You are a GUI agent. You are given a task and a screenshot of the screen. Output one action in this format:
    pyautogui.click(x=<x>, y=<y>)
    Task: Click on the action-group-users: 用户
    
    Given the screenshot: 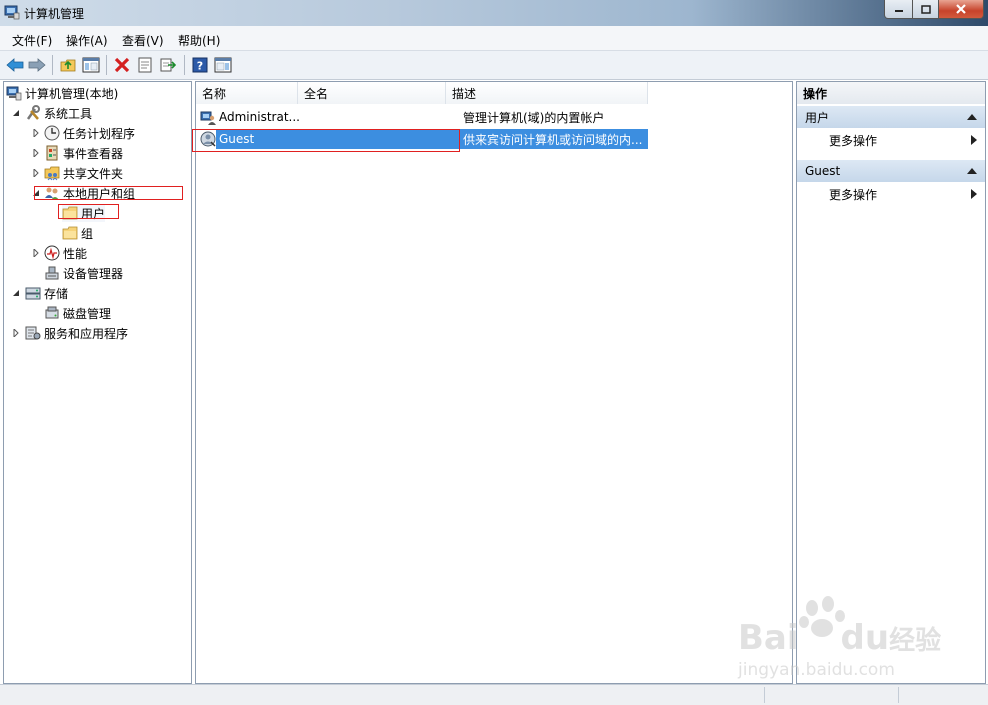 What is the action you would take?
    pyautogui.click(x=891, y=117)
    